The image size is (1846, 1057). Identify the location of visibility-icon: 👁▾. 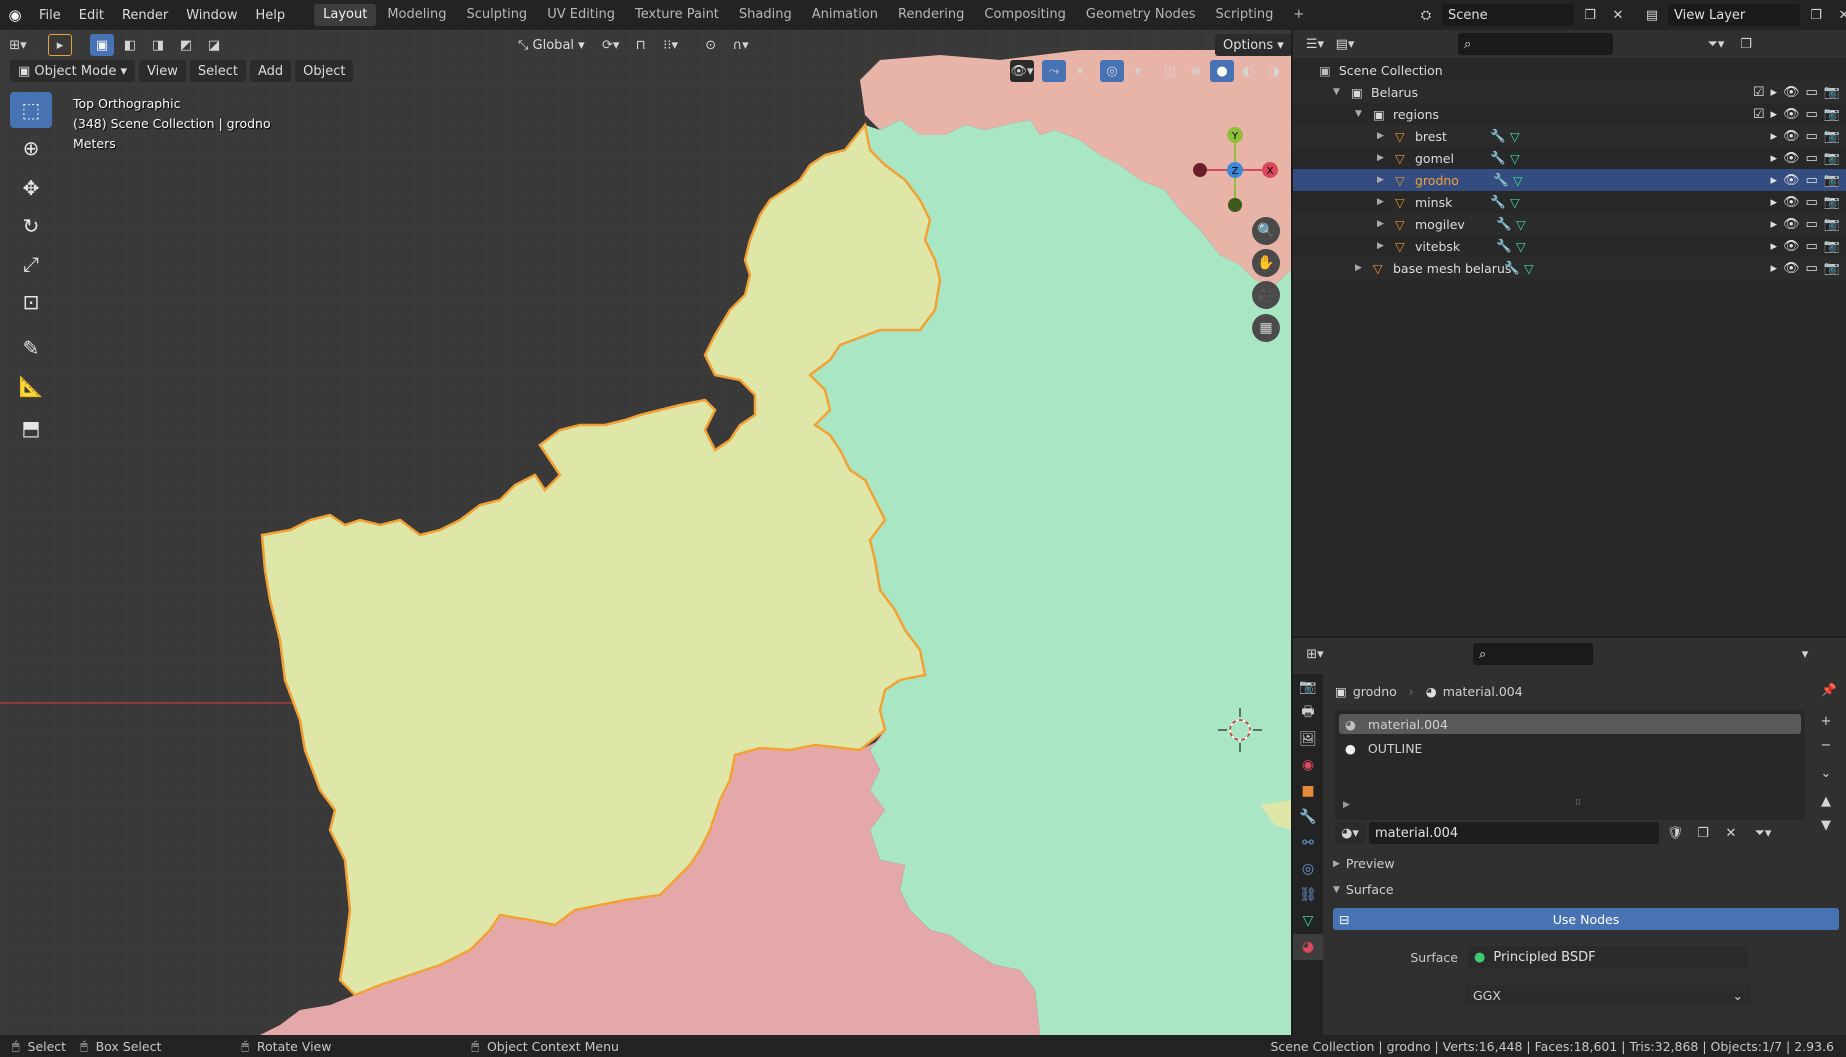
(1022, 71).